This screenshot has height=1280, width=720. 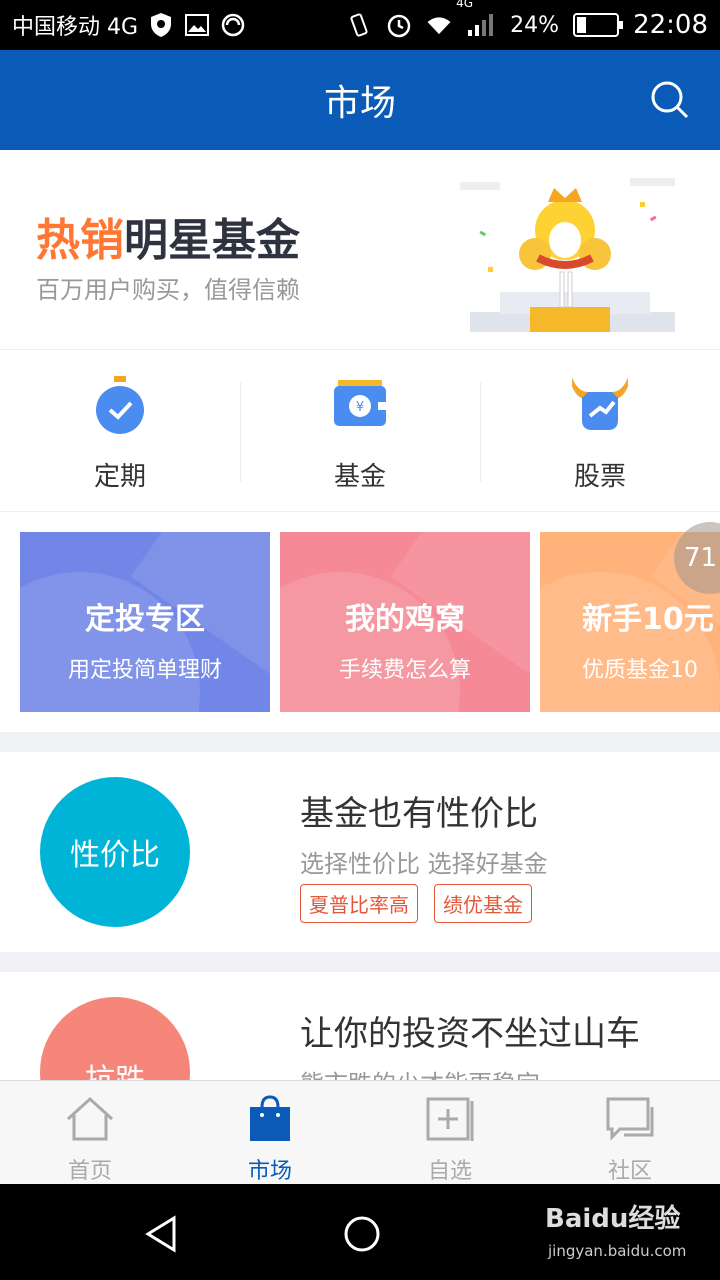 What do you see at coordinates (115, 1038) in the screenshot?
I see `feature-circle: 抗跌` at bounding box center [115, 1038].